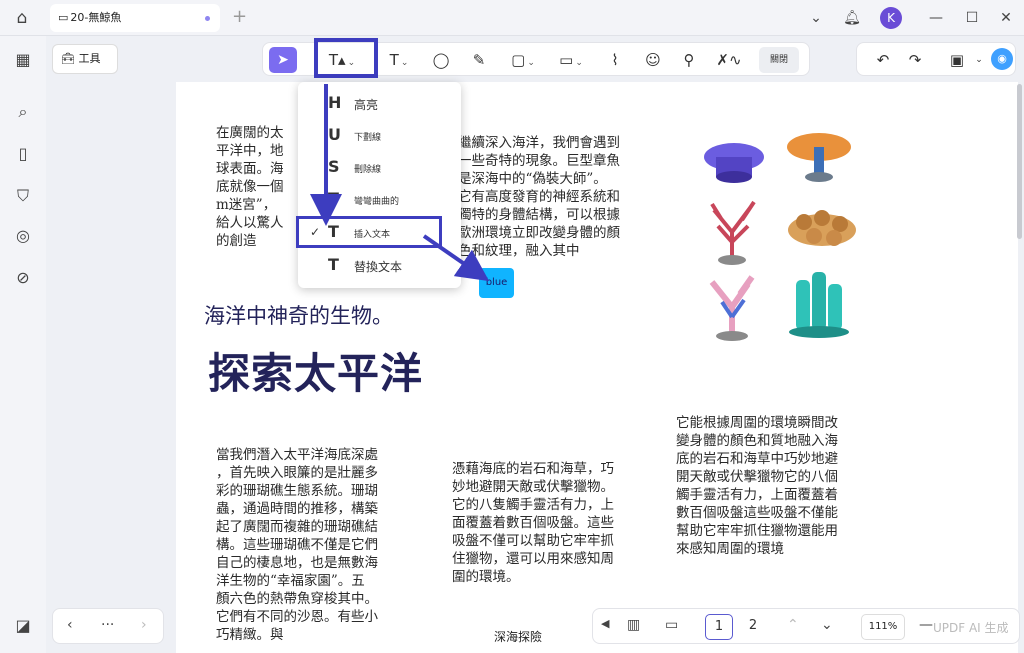 This screenshot has height=653, width=1024. Describe the element at coordinates (719, 627) in the screenshot. I see `page-1-button: 1` at that location.